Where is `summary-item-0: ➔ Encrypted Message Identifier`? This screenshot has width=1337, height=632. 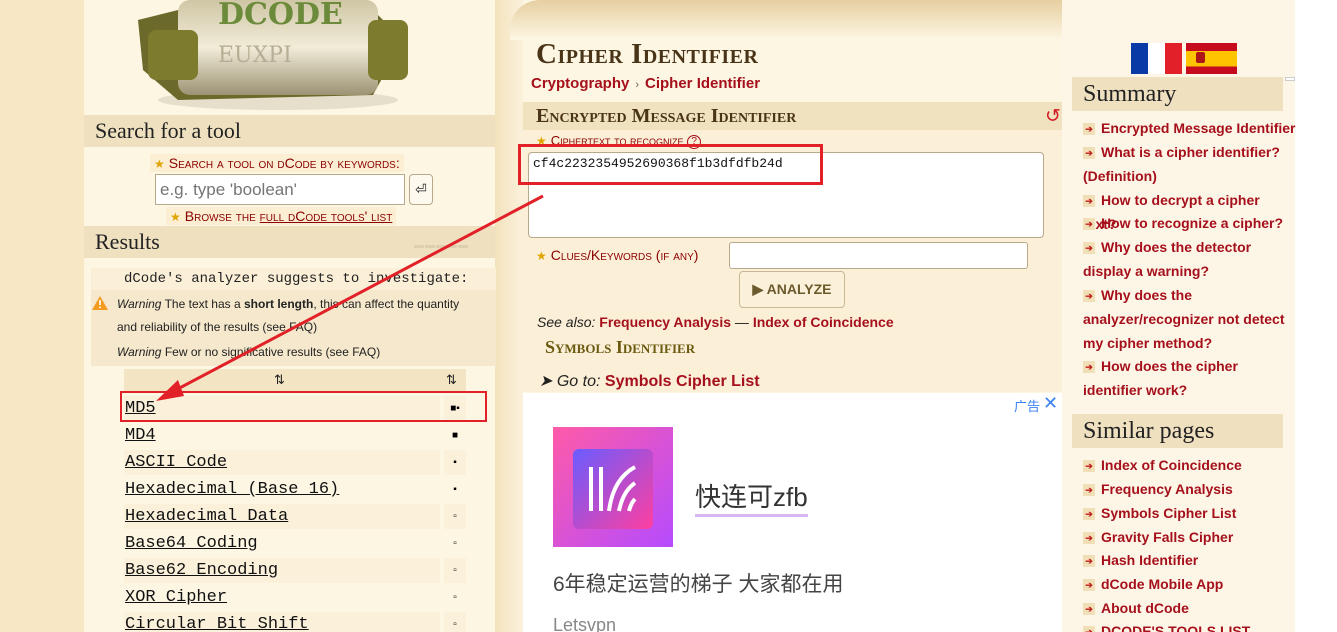
summary-item-0: ➔ Encrypted Message Identifier is located at coordinates (1190, 128).